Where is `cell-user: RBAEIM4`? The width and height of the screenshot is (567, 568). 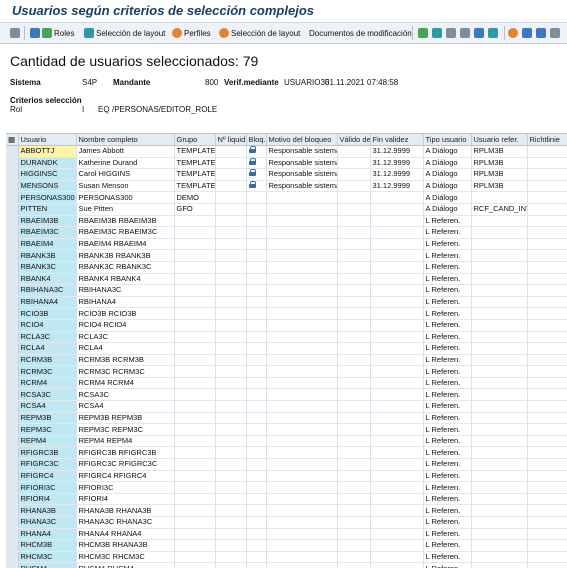
cell-user: RBAEIM4 is located at coordinates (47, 244).